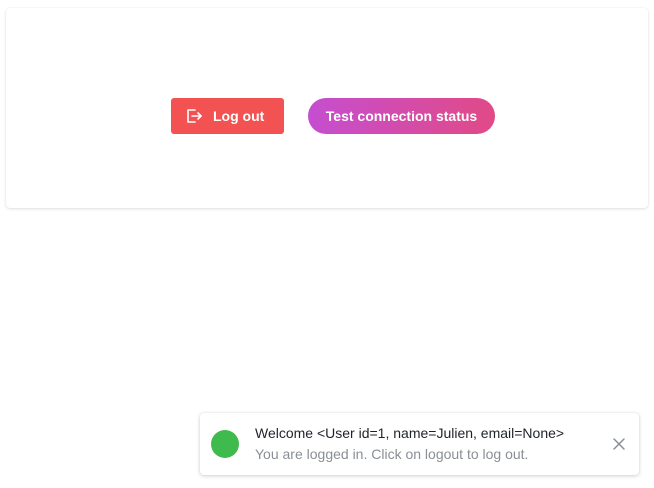  What do you see at coordinates (239, 116) in the screenshot?
I see `logout-button-label: Log out` at bounding box center [239, 116].